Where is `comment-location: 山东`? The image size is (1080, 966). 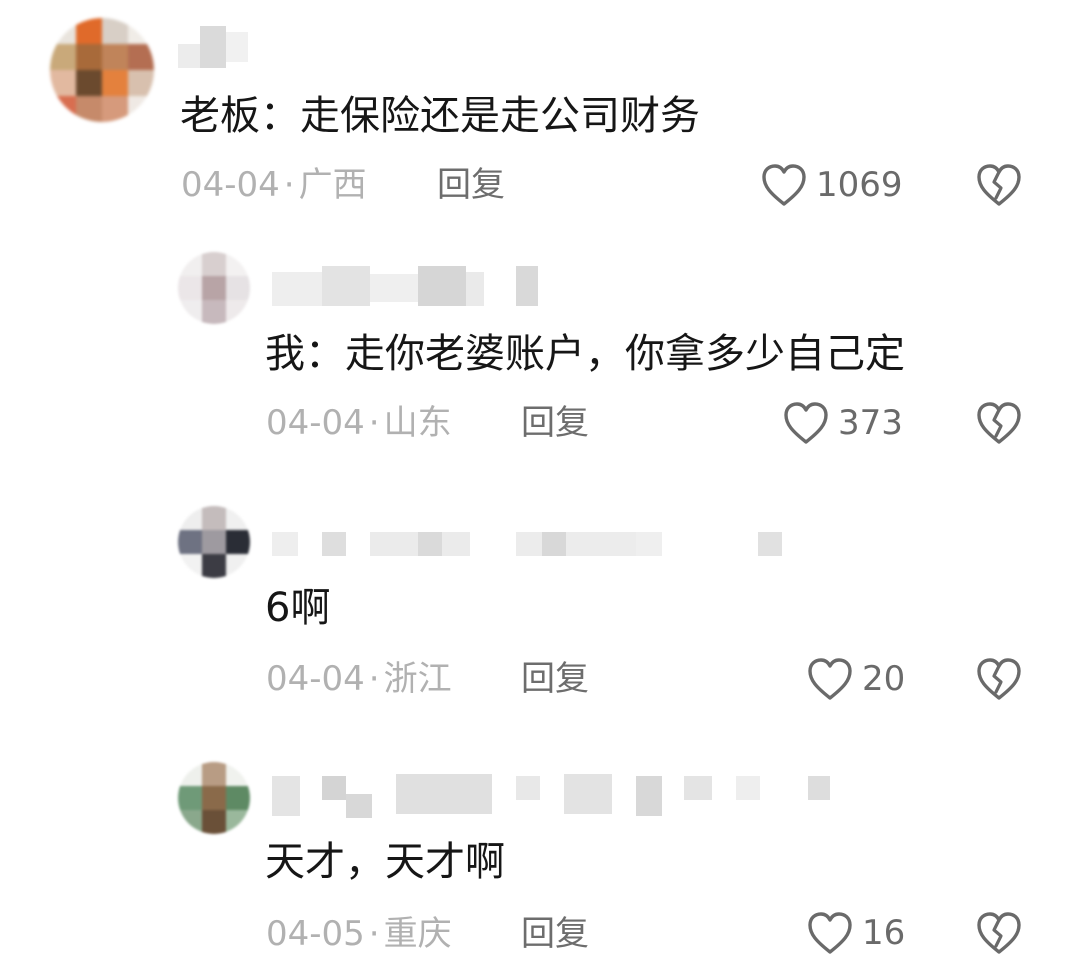 comment-location: 山东 is located at coordinates (417, 423).